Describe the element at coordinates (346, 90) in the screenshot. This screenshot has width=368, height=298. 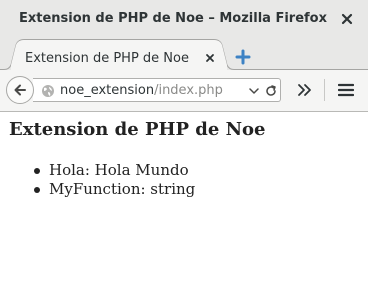
I see `hamburger-menu-icon` at that location.